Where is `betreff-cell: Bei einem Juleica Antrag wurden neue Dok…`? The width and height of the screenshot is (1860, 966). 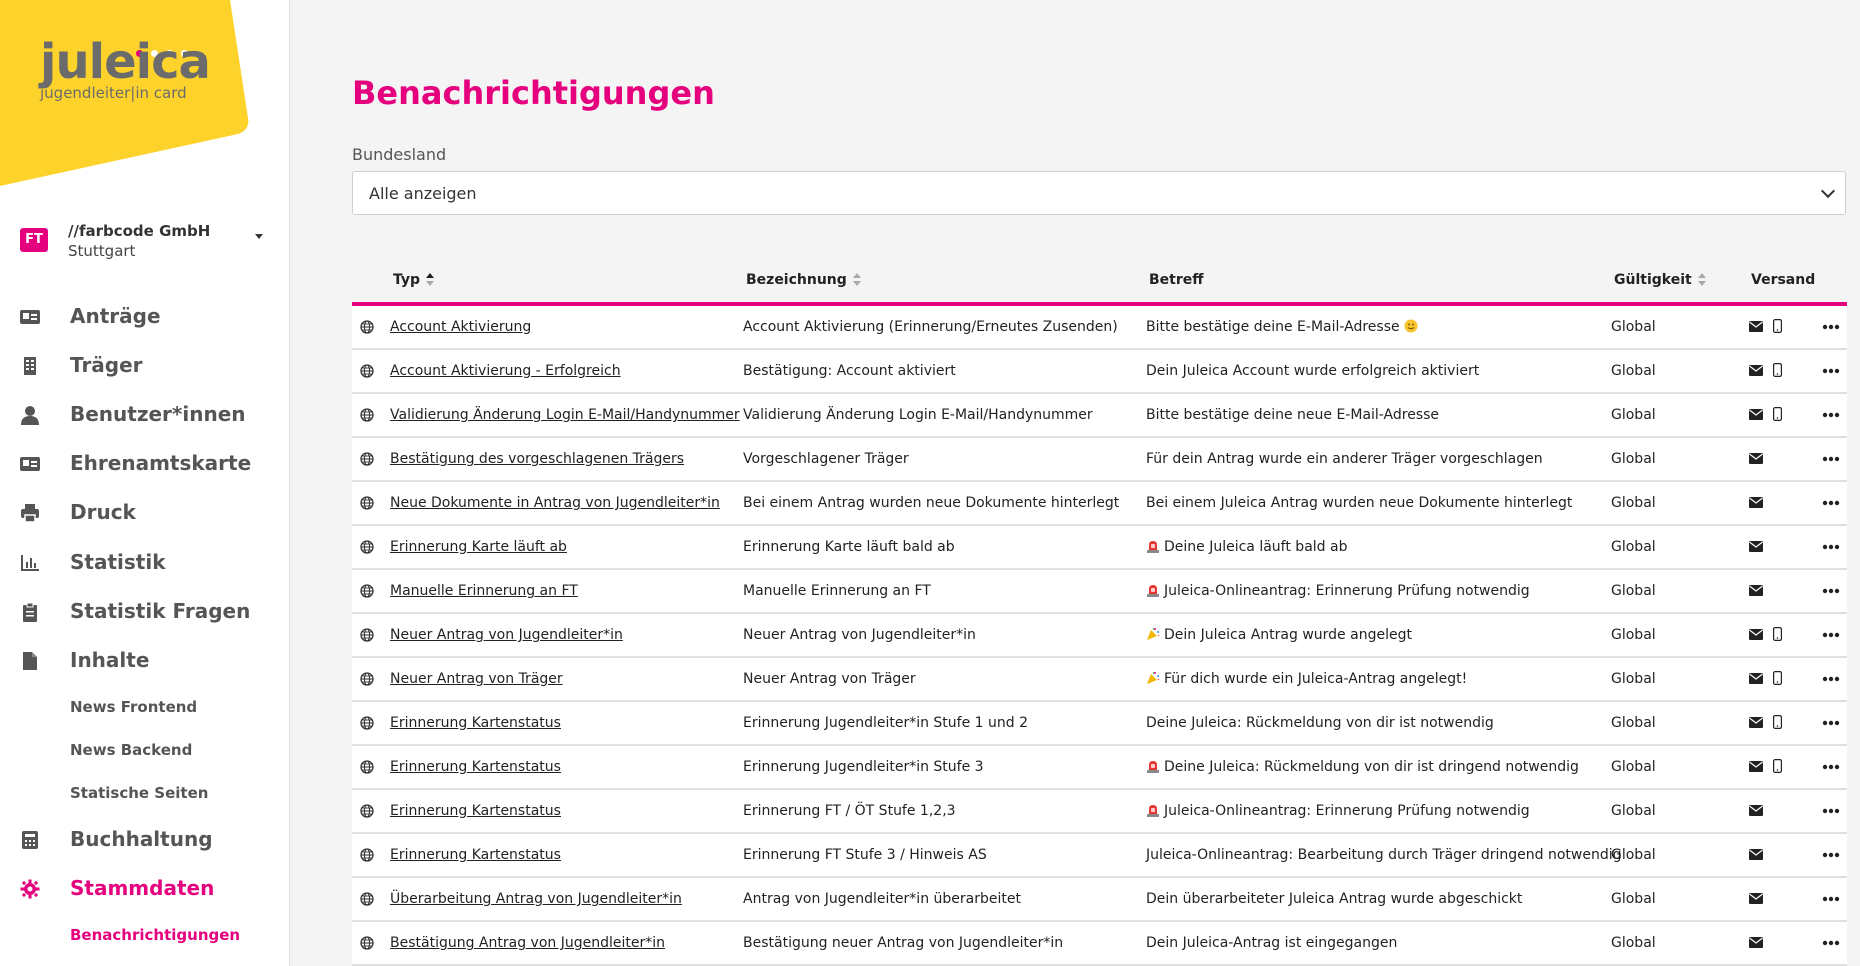 betreff-cell: Bei einem Juleica Antrag wurden neue Dok… is located at coordinates (1359, 503).